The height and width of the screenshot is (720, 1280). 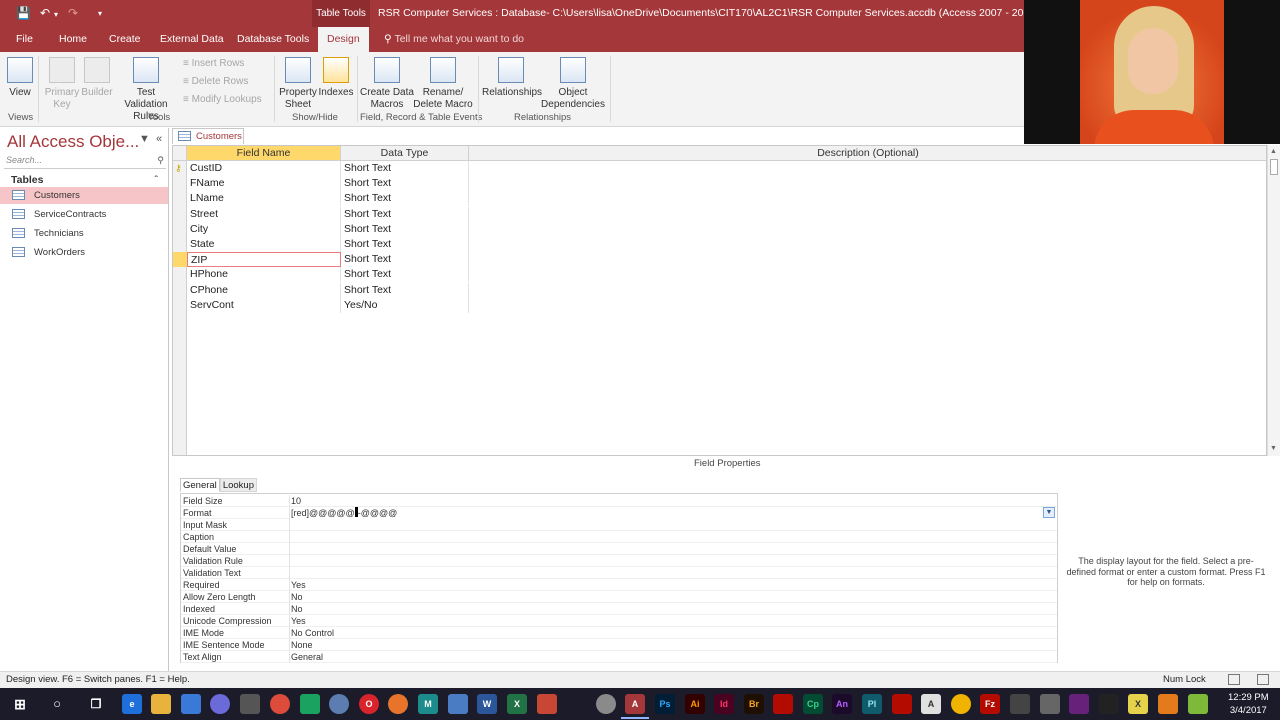 What do you see at coordinates (250, 704) in the screenshot?
I see `calculator-icon` at bounding box center [250, 704].